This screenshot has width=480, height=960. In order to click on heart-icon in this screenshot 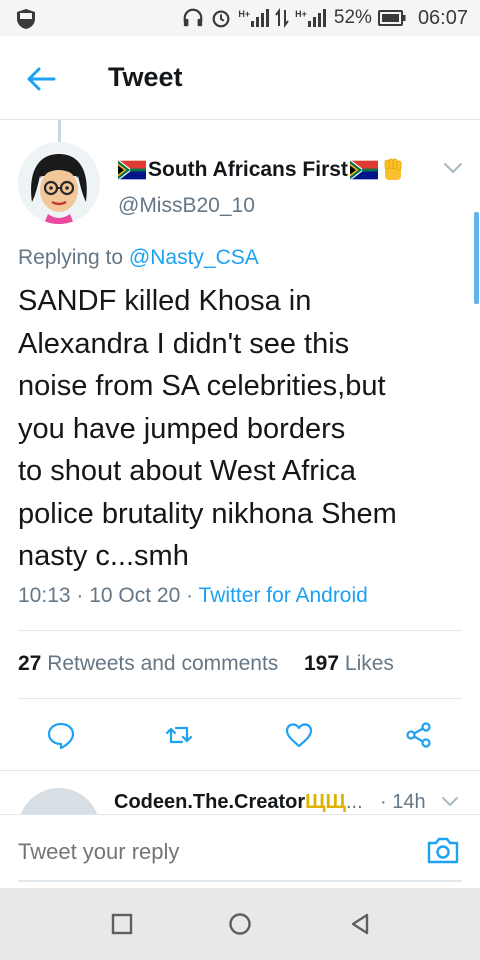, I will do `click(299, 735)`.